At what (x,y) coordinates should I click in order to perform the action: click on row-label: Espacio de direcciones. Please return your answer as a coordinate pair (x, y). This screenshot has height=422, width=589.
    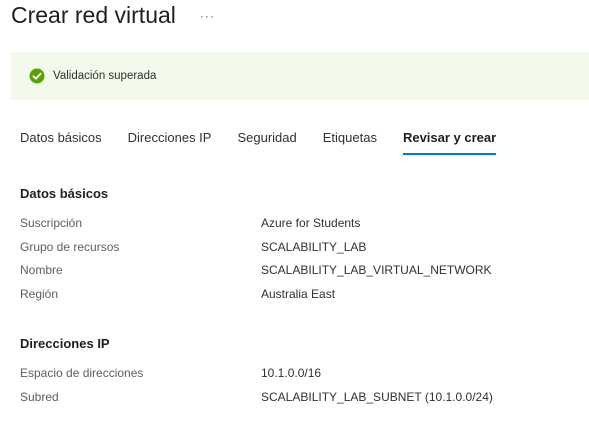
    Looking at the image, I should click on (82, 373).